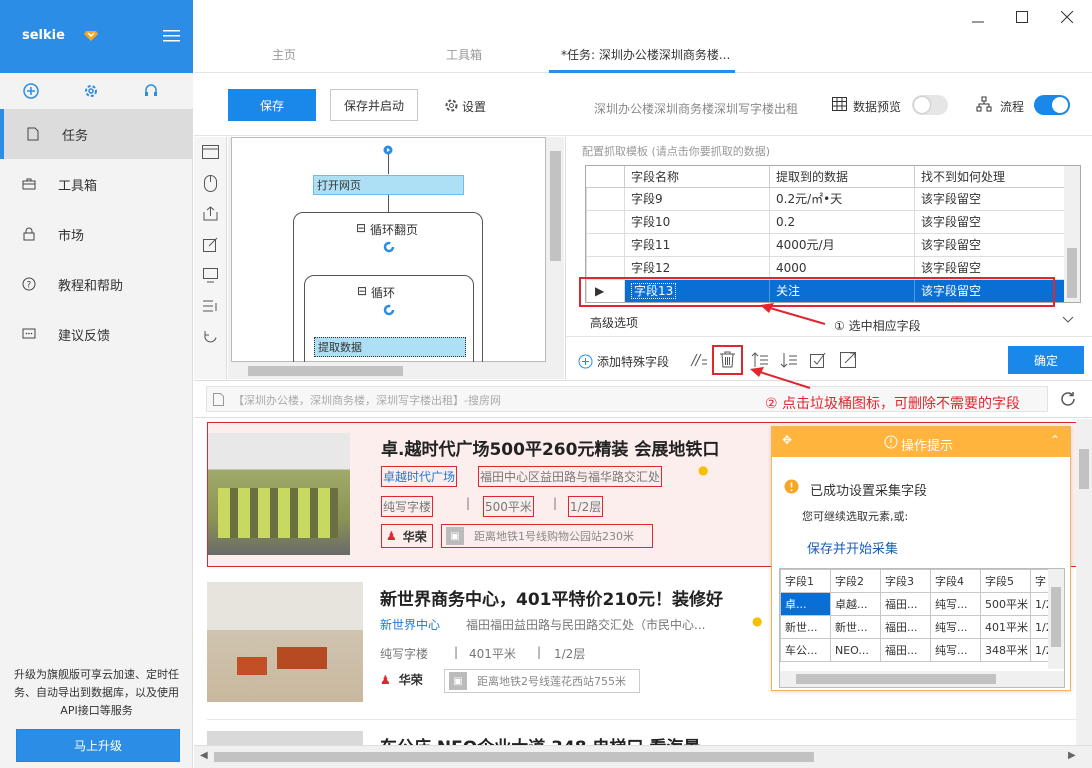 Image resolution: width=1092 pixels, height=768 pixels. What do you see at coordinates (852, 547) in the screenshot?
I see `save-and-collect-link: 保存并开始采集` at bounding box center [852, 547].